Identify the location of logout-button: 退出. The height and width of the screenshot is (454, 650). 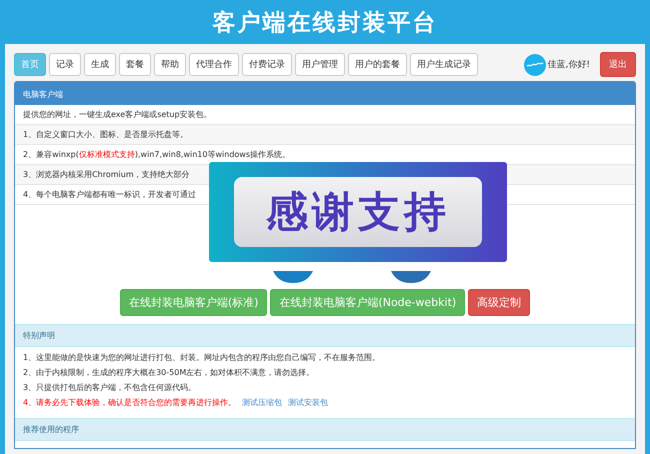
(618, 64).